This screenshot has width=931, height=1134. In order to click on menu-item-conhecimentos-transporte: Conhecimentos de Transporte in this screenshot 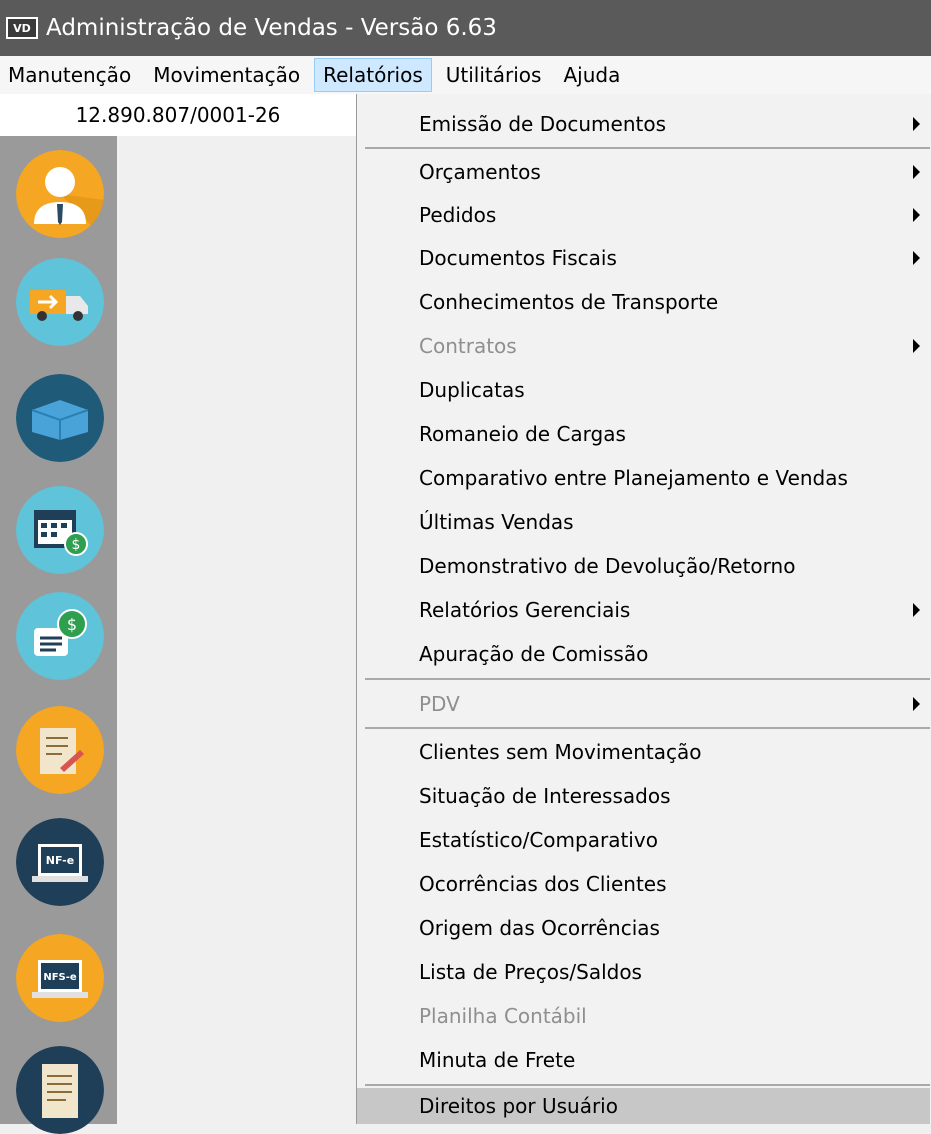, I will do `click(643, 302)`.